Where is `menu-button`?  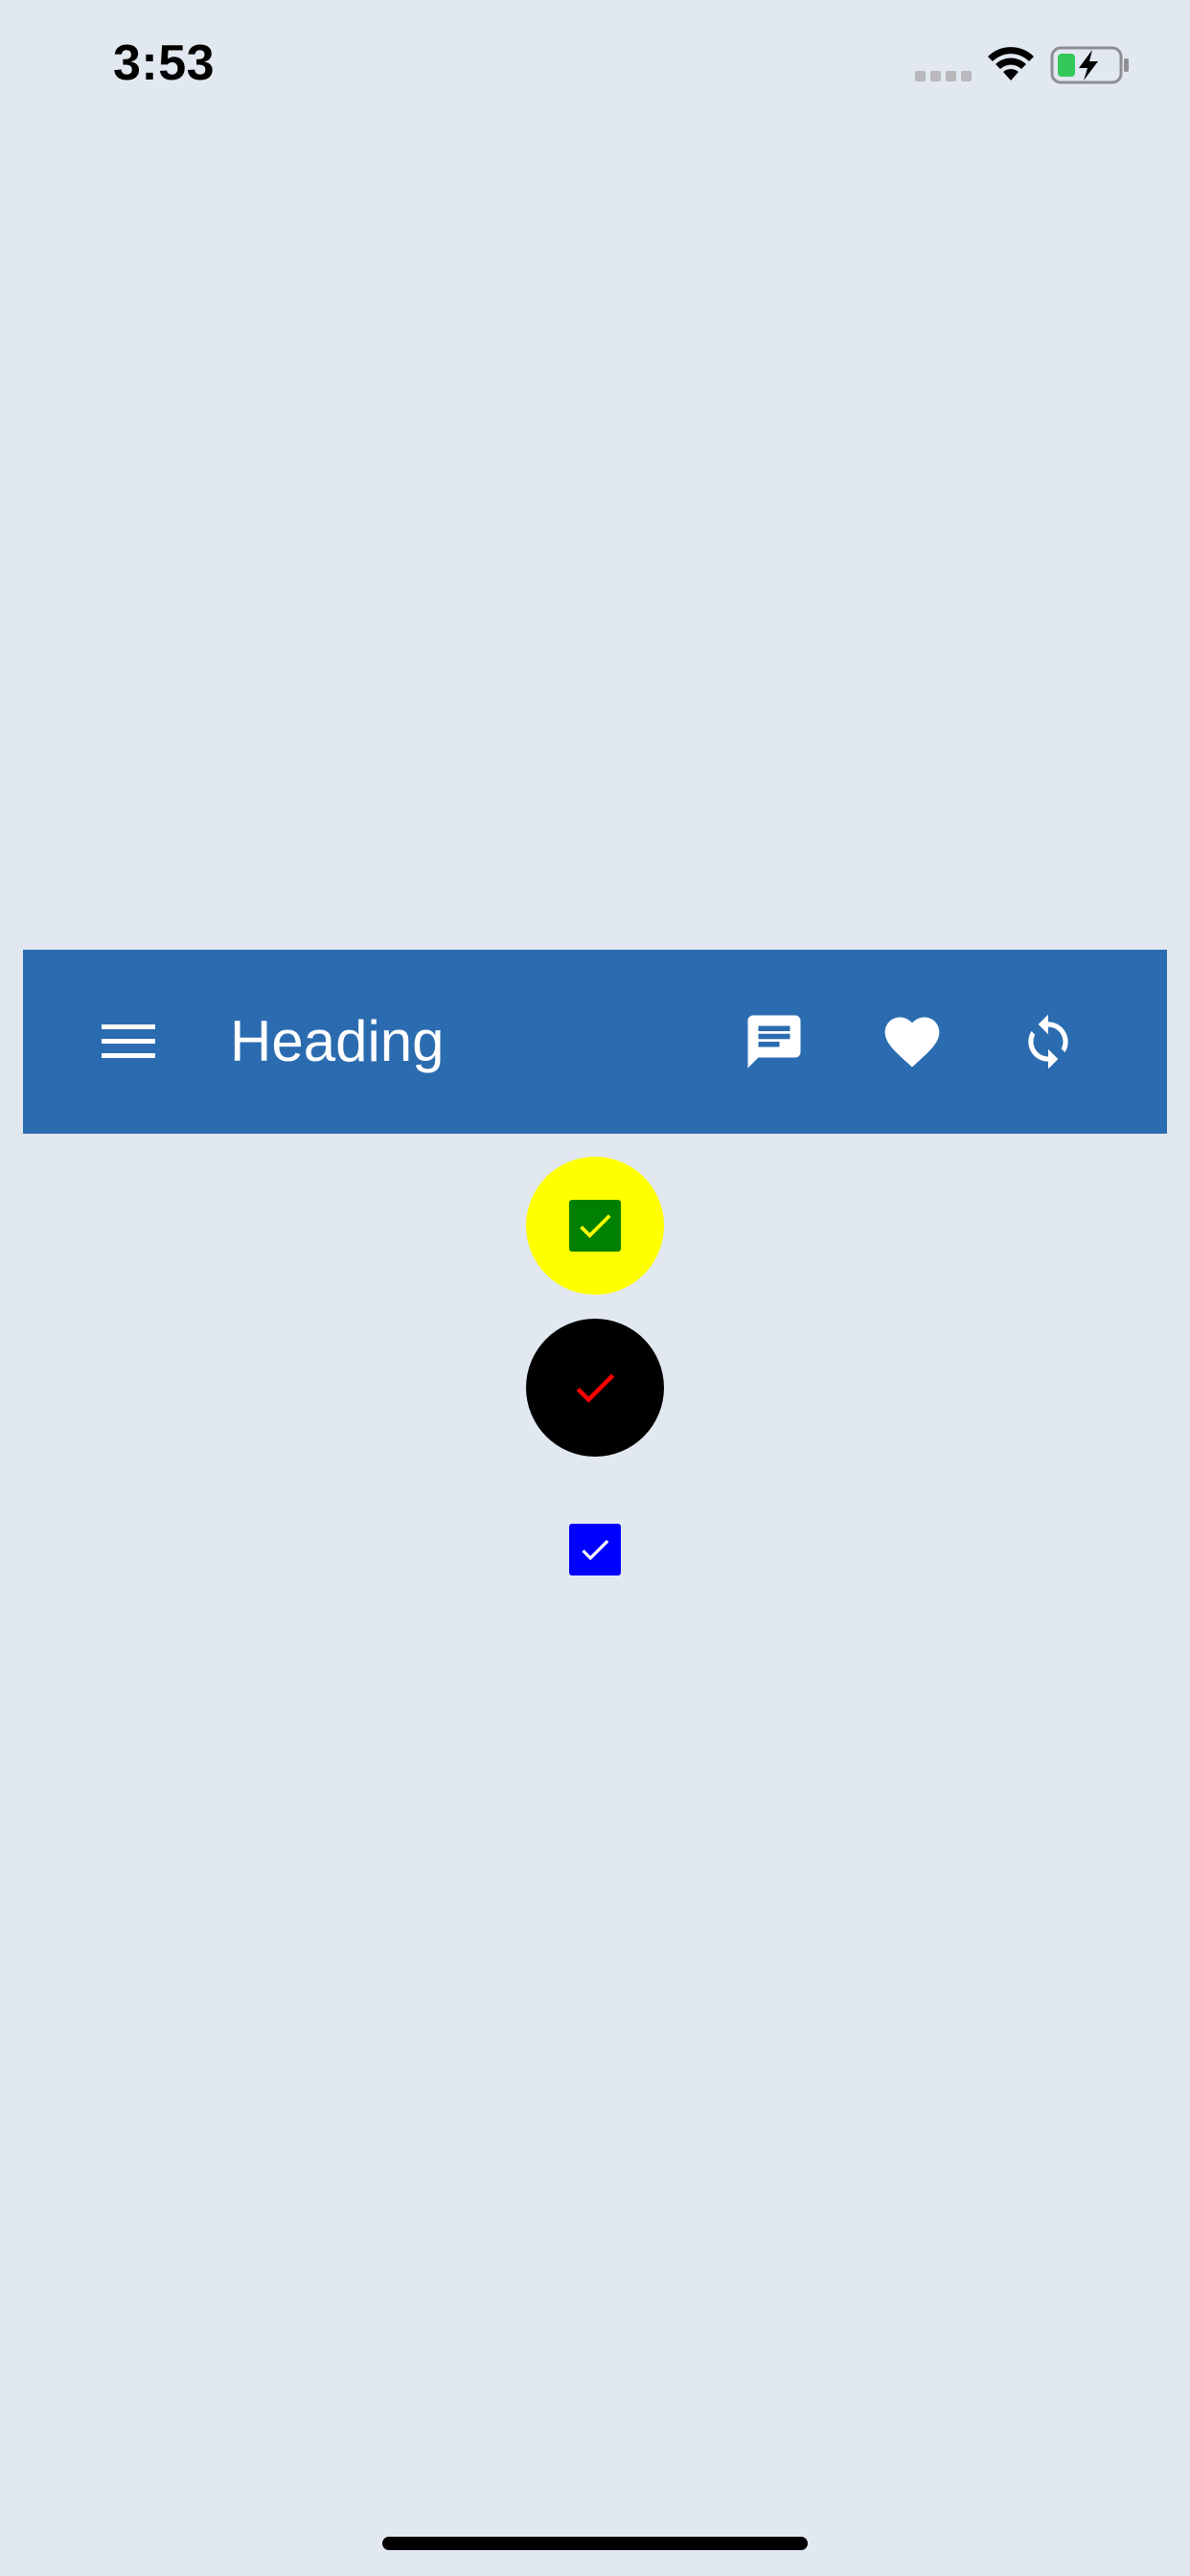 menu-button is located at coordinates (128, 1041).